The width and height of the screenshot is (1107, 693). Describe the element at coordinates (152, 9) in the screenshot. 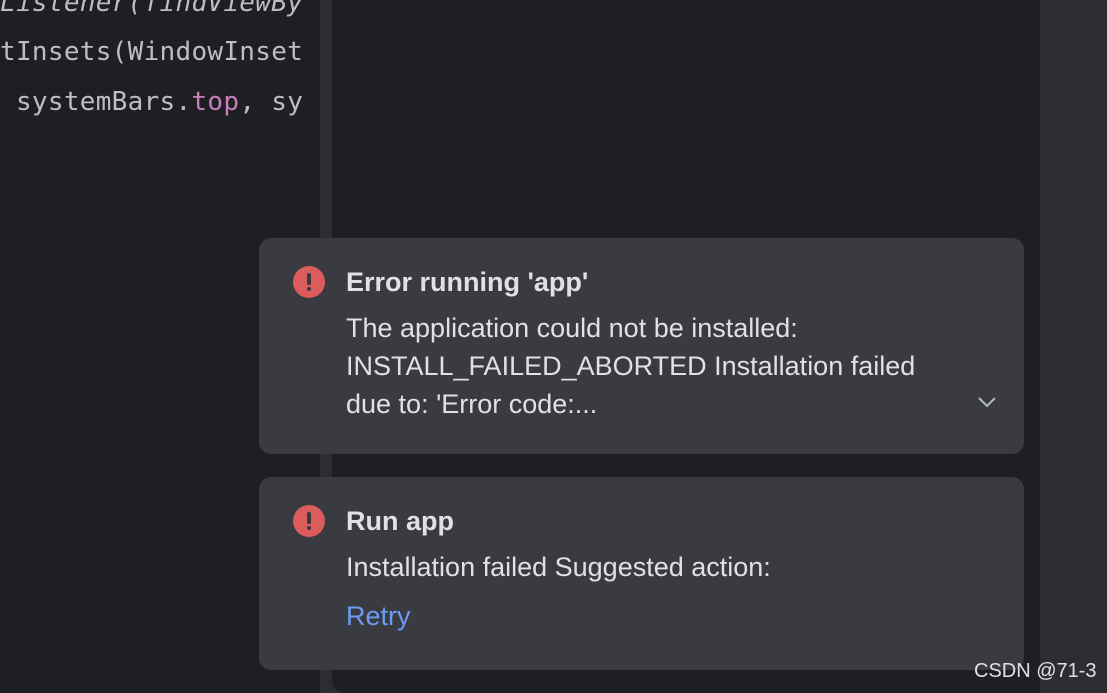

I see `code-line: Listener(findViewBy` at that location.